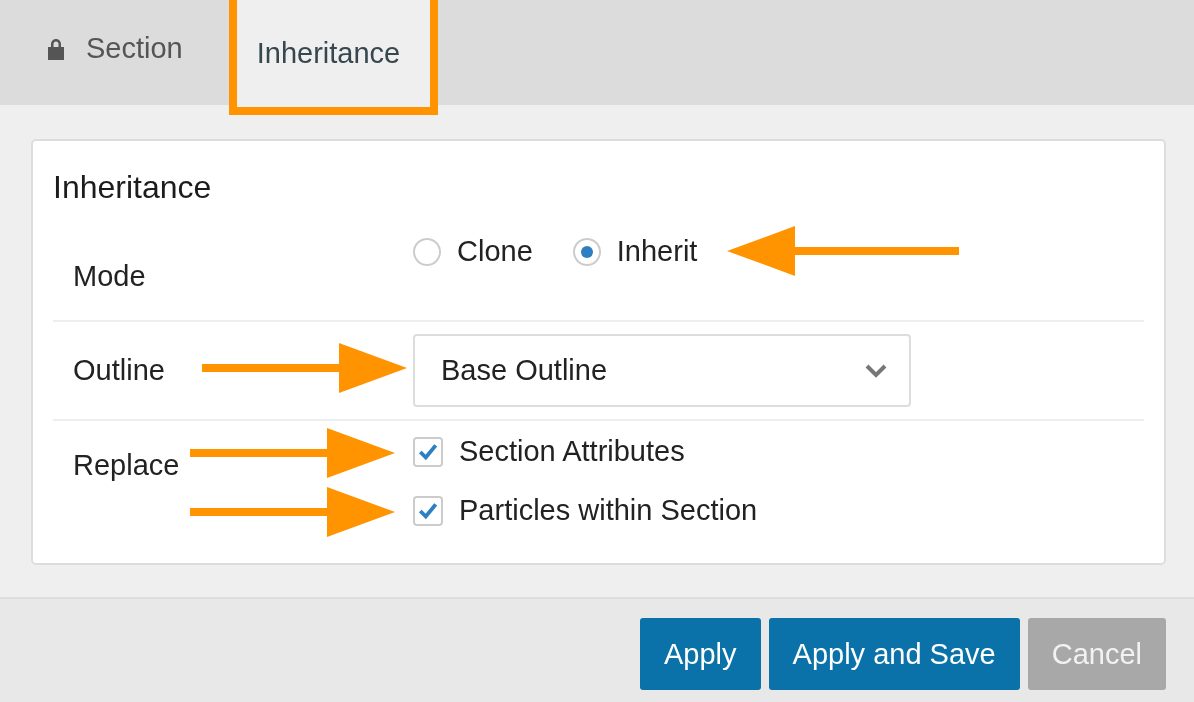  What do you see at coordinates (700, 654) in the screenshot?
I see `apply-button: Apply` at bounding box center [700, 654].